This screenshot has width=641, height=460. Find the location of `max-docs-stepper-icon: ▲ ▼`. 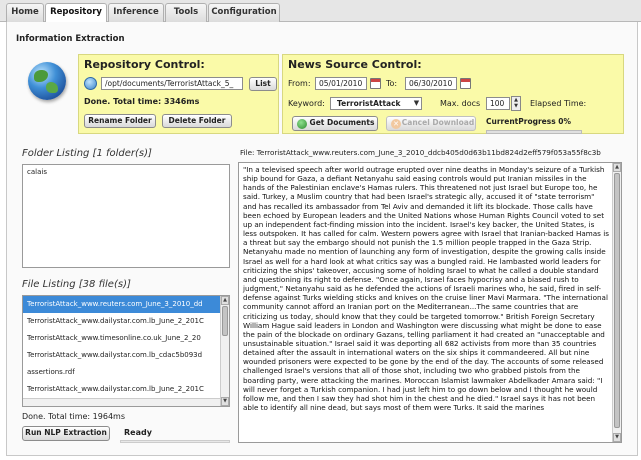

max-docs-stepper-icon: ▲ ▼ is located at coordinates (516, 103).